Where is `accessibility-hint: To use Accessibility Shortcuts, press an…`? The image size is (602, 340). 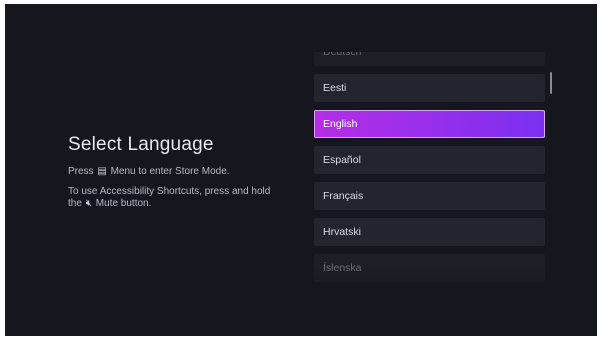 accessibility-hint: To use Accessibility Shortcuts, press an… is located at coordinates (183, 198).